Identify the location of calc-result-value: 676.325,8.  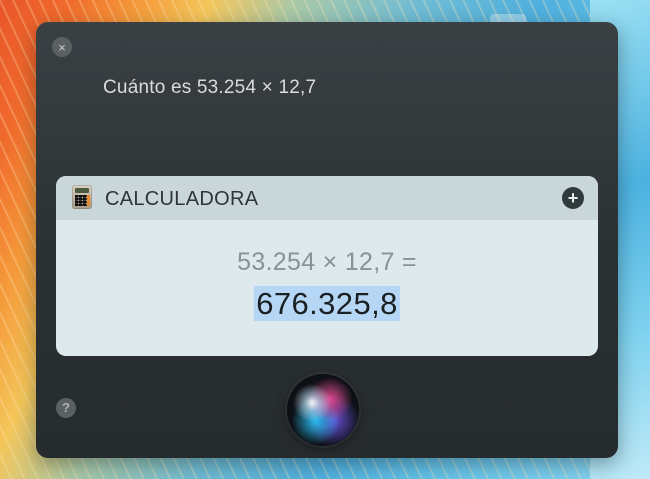
(327, 303).